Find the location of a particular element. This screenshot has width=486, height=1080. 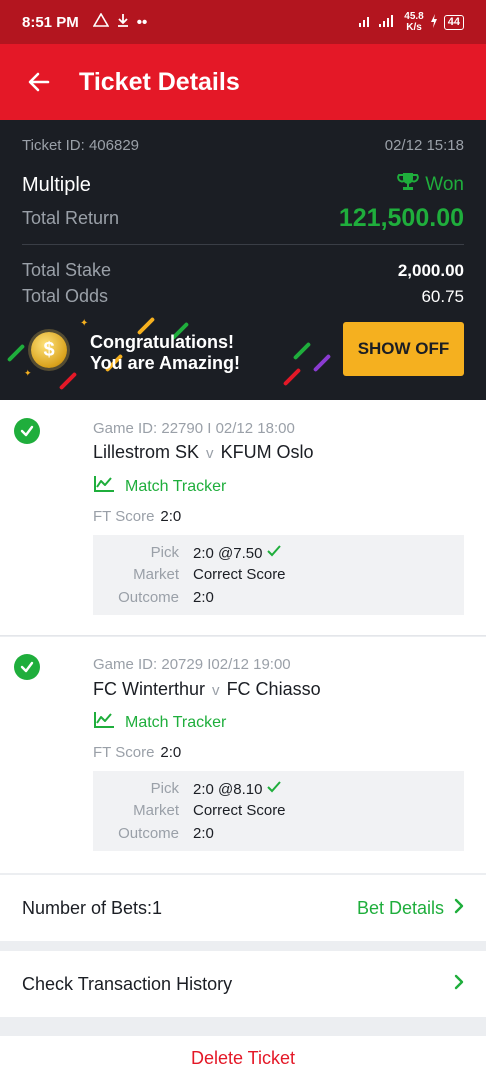

app-bar: Ticket Details is located at coordinates (243, 82).